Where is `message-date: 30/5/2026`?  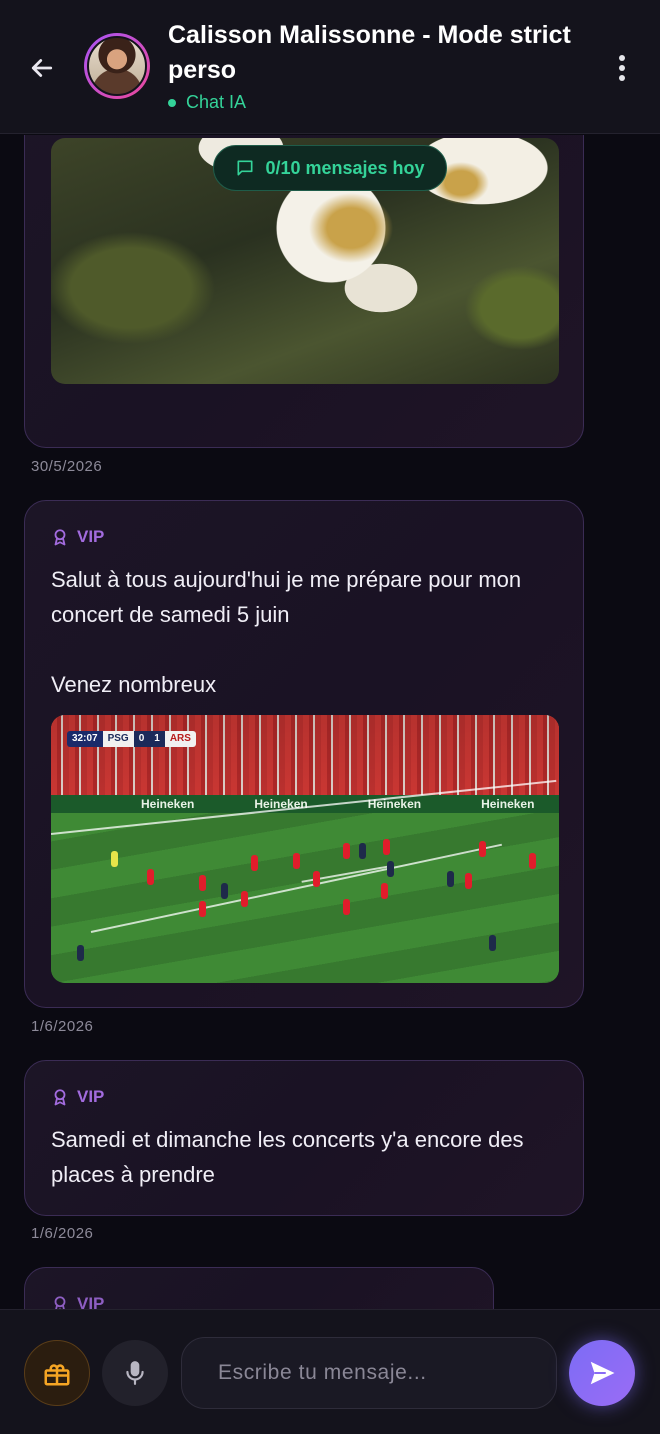
message-date: 30/5/2026 is located at coordinates (67, 466).